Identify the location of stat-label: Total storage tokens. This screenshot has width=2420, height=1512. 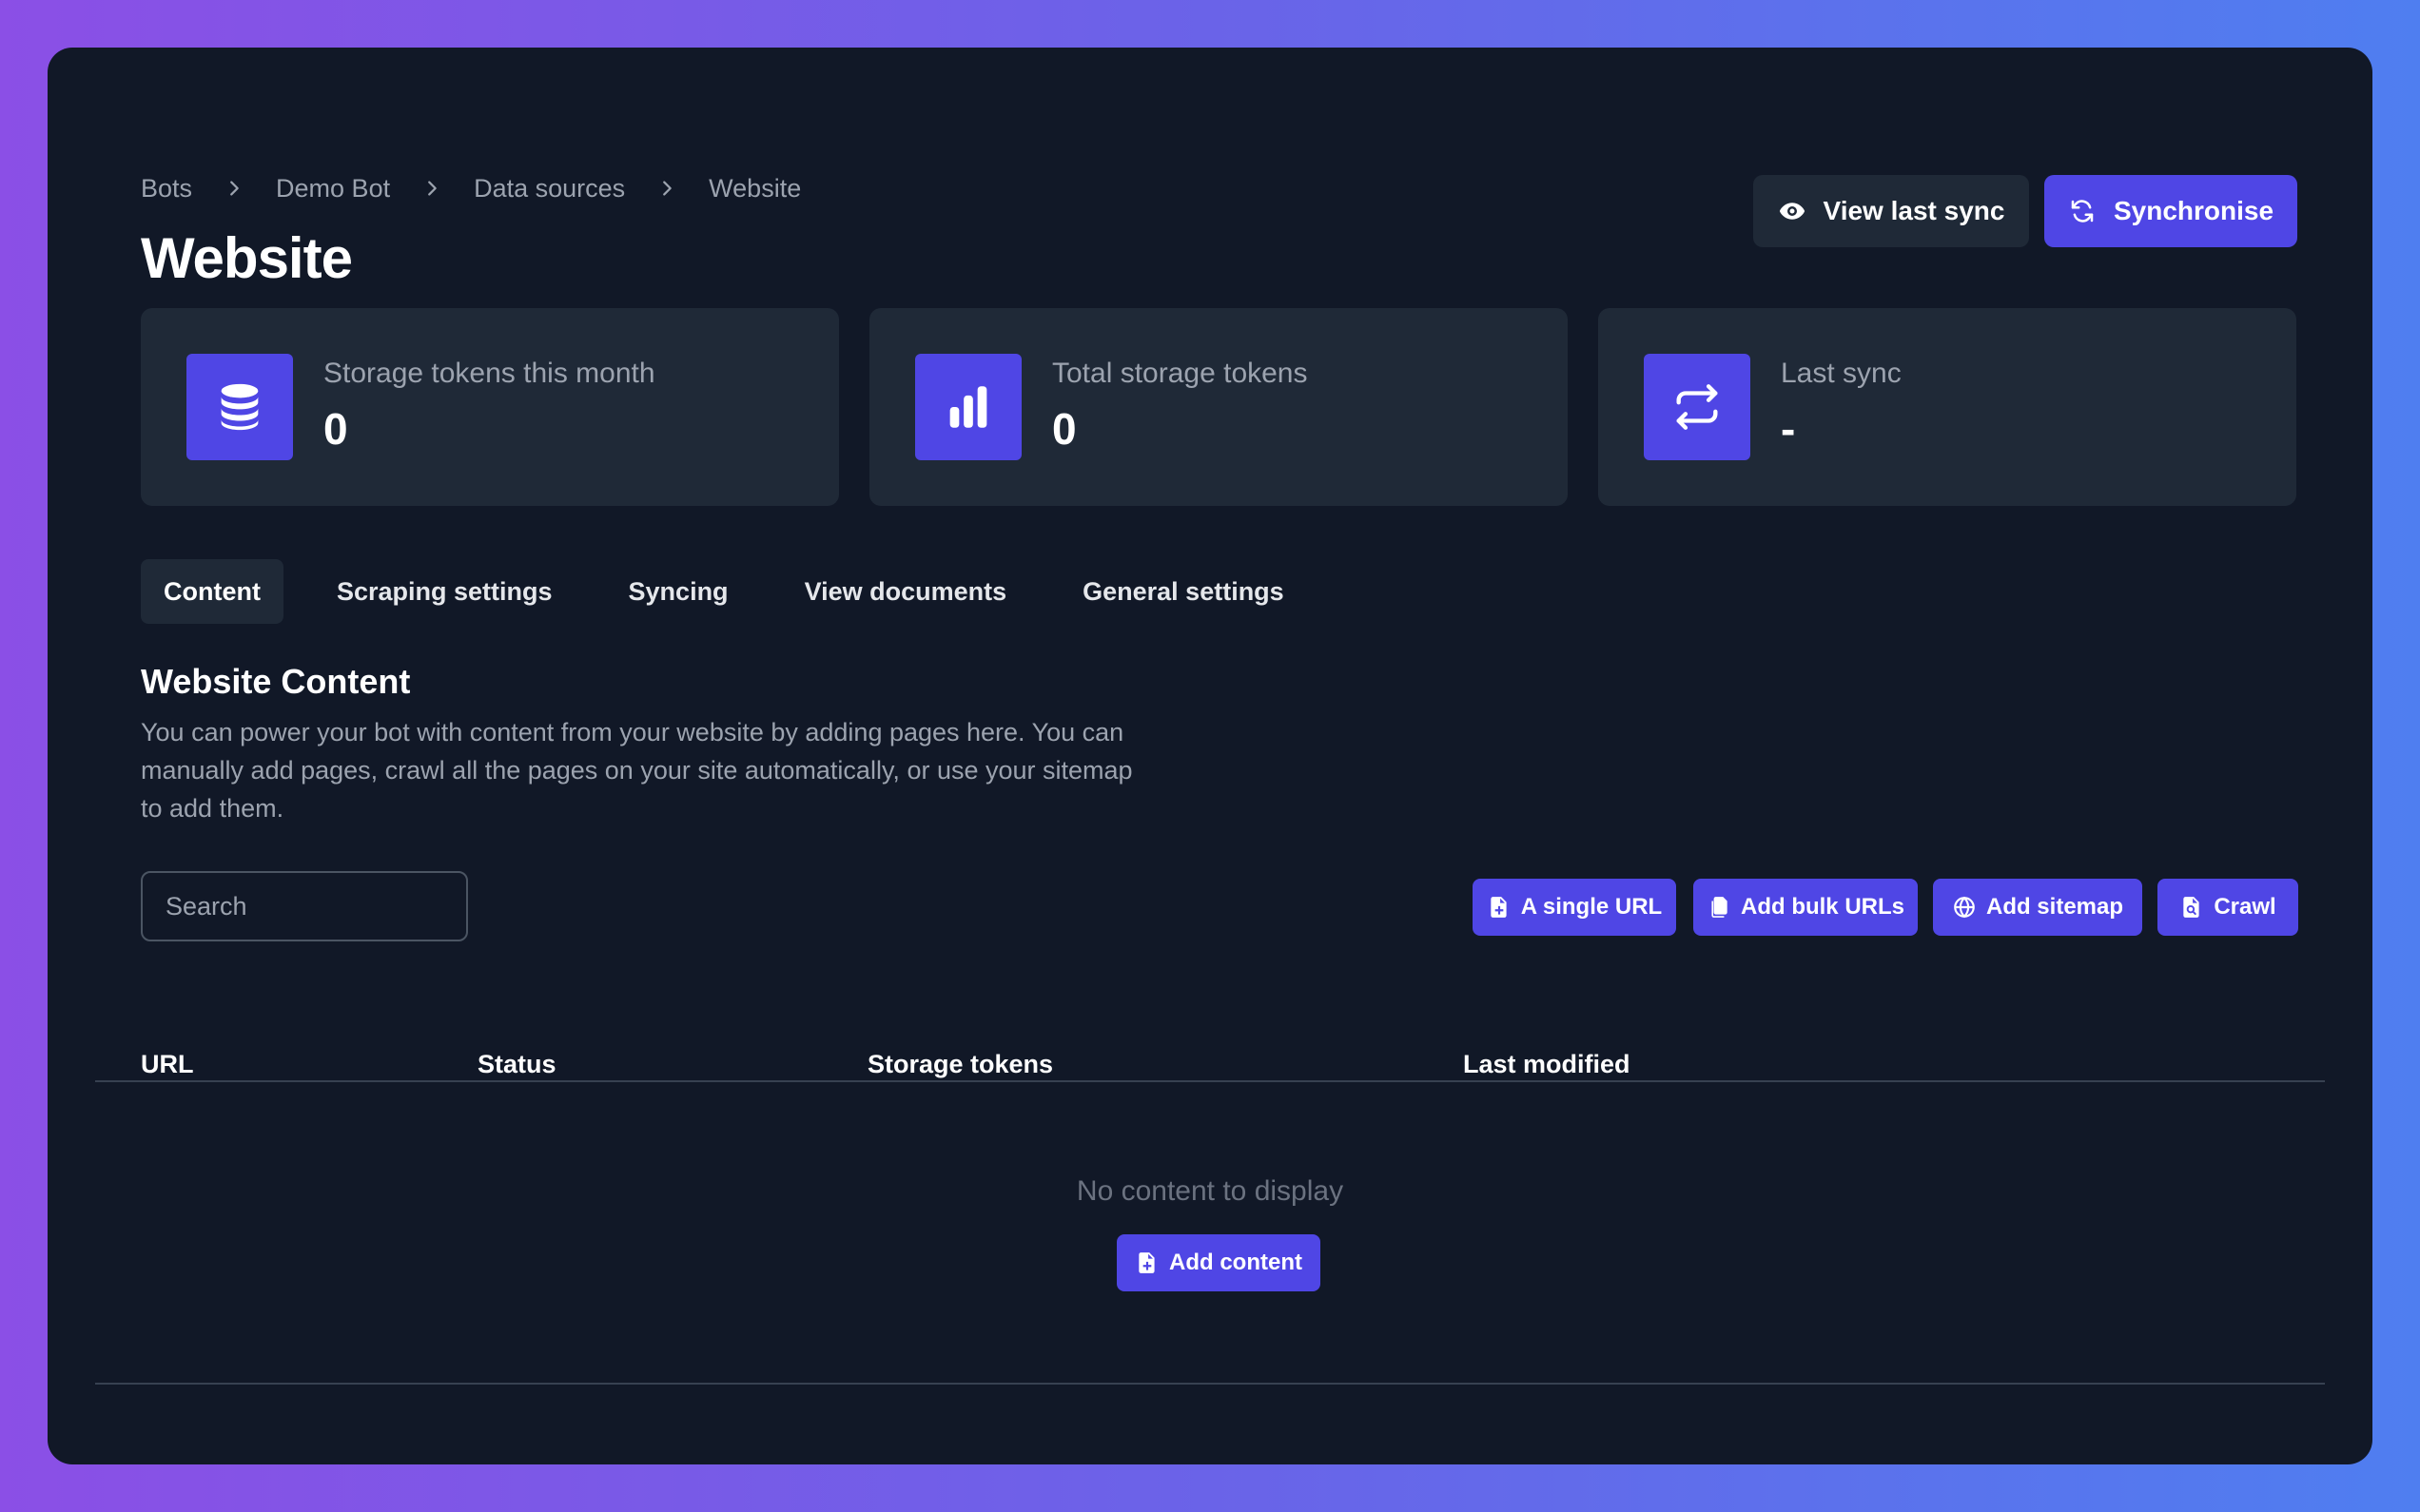
(1180, 373).